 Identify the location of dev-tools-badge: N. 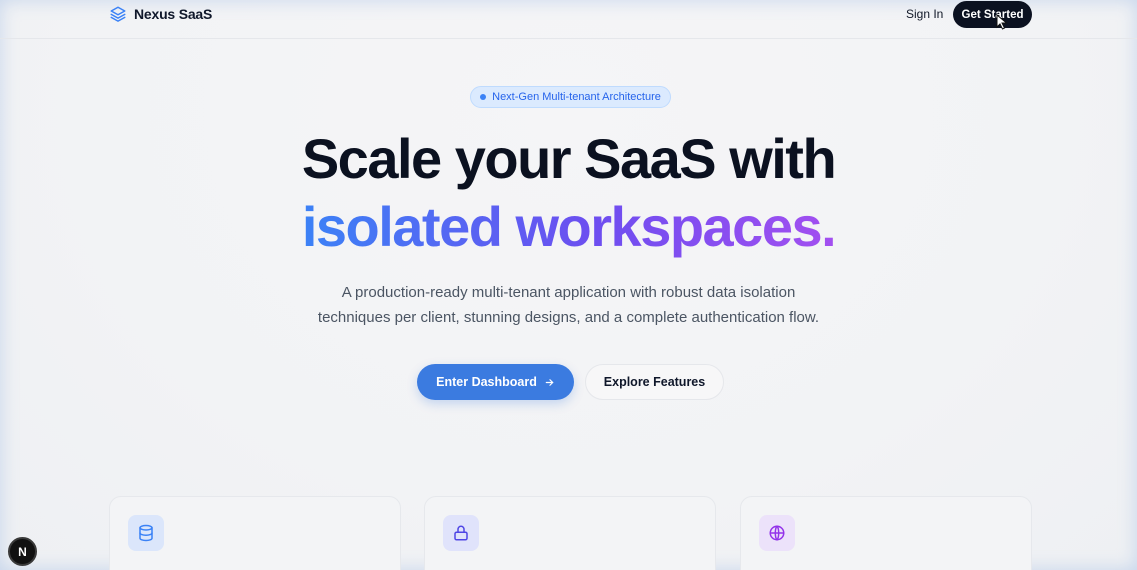
(22, 551).